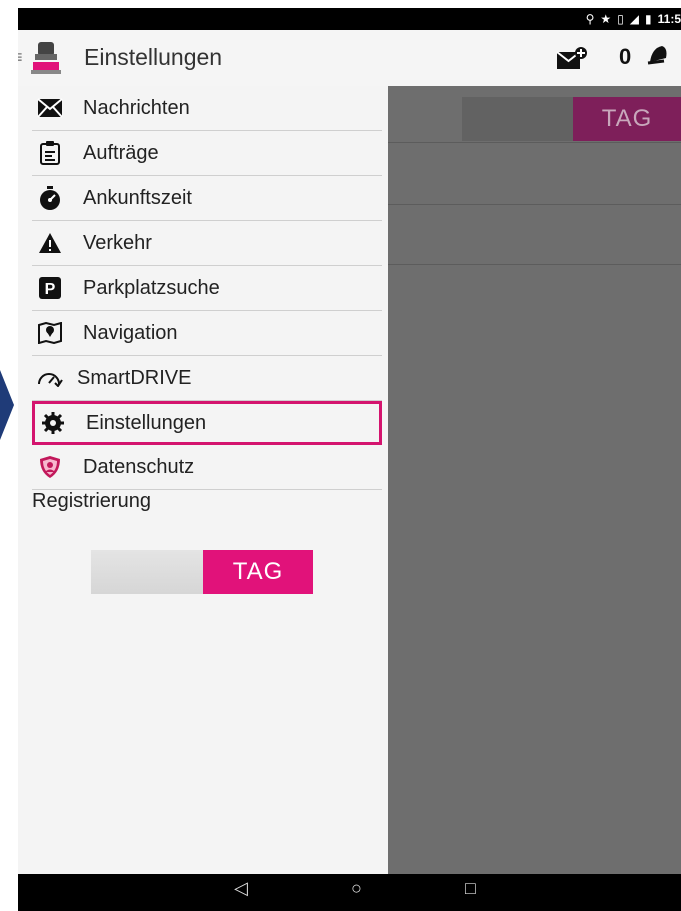 The image size is (681, 911). I want to click on gear-icon, so click(53, 423).